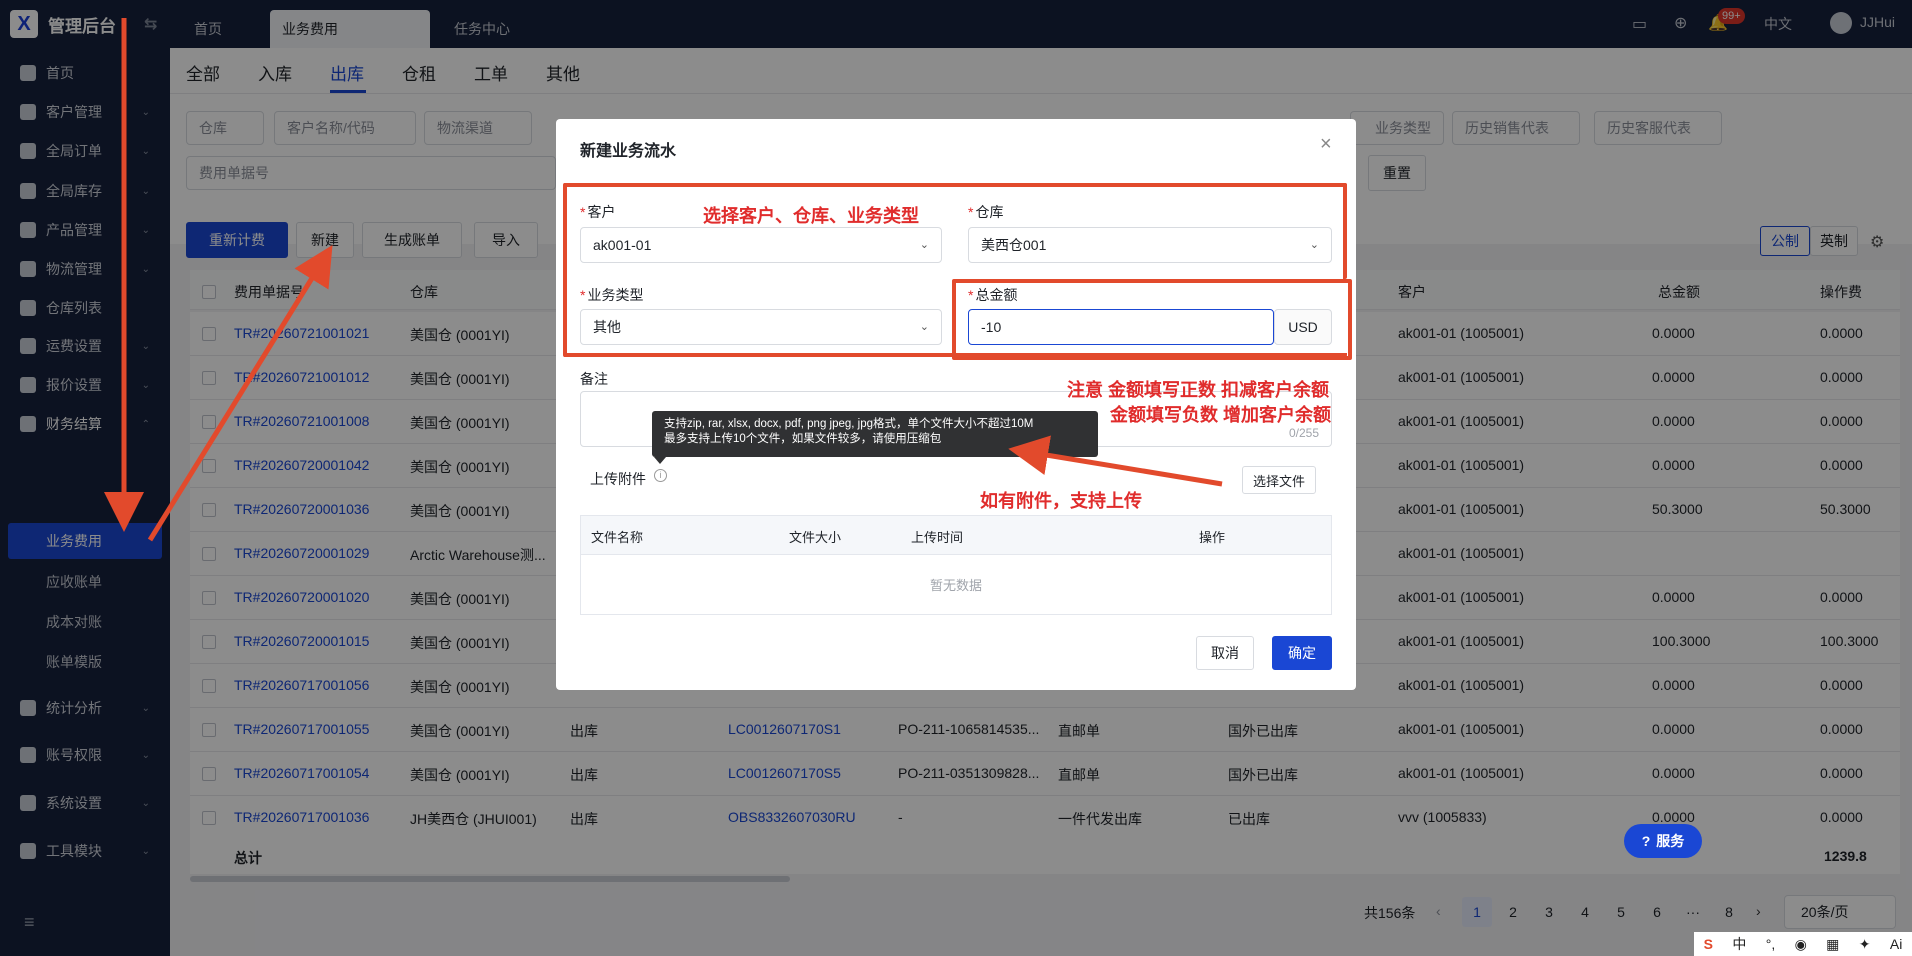 The height and width of the screenshot is (956, 1912). Describe the element at coordinates (1115, 461) in the screenshot. I see `arrow-to-tooltip` at that location.